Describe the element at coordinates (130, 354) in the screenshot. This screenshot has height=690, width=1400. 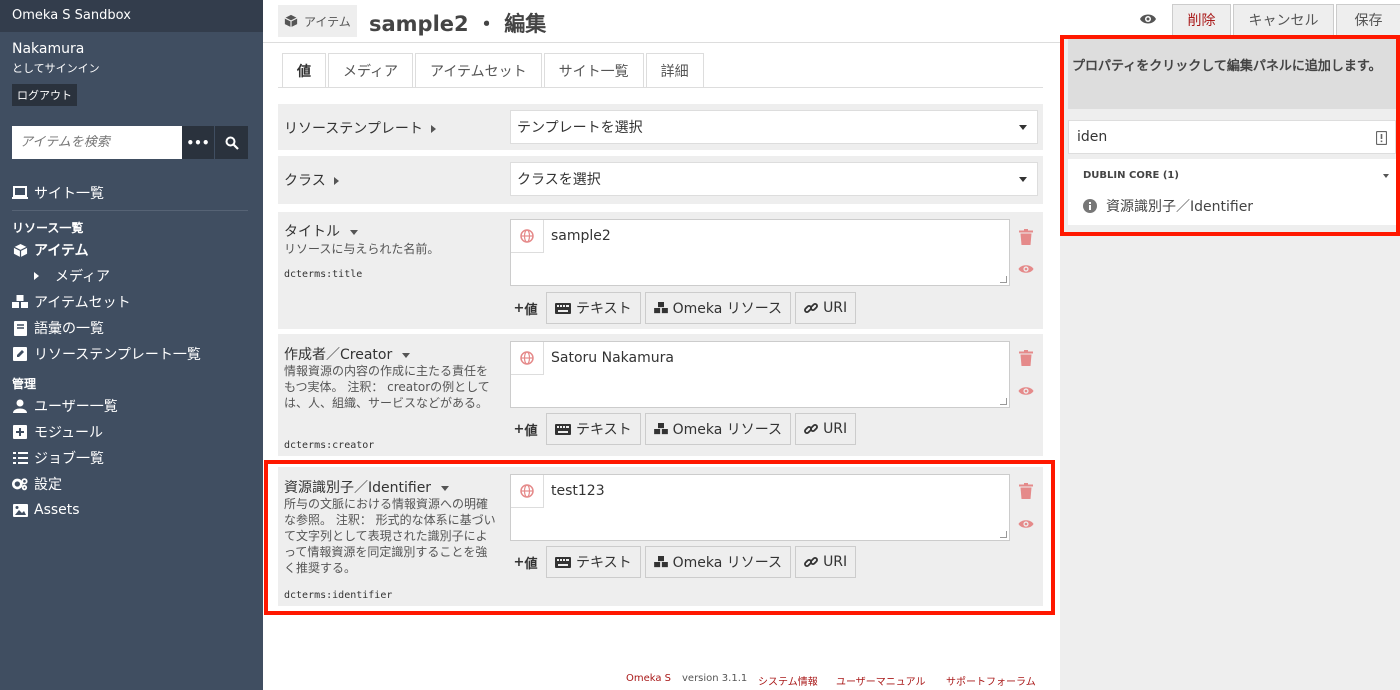
I see `nav-templates: リソーステンプレート一覧` at that location.